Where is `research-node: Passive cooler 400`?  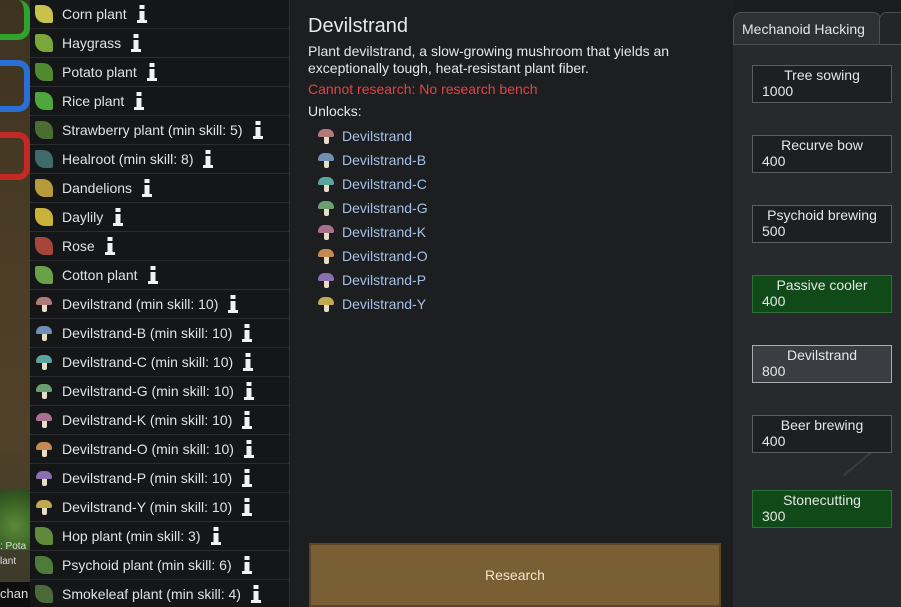
research-node: Passive cooler 400 is located at coordinates (822, 294).